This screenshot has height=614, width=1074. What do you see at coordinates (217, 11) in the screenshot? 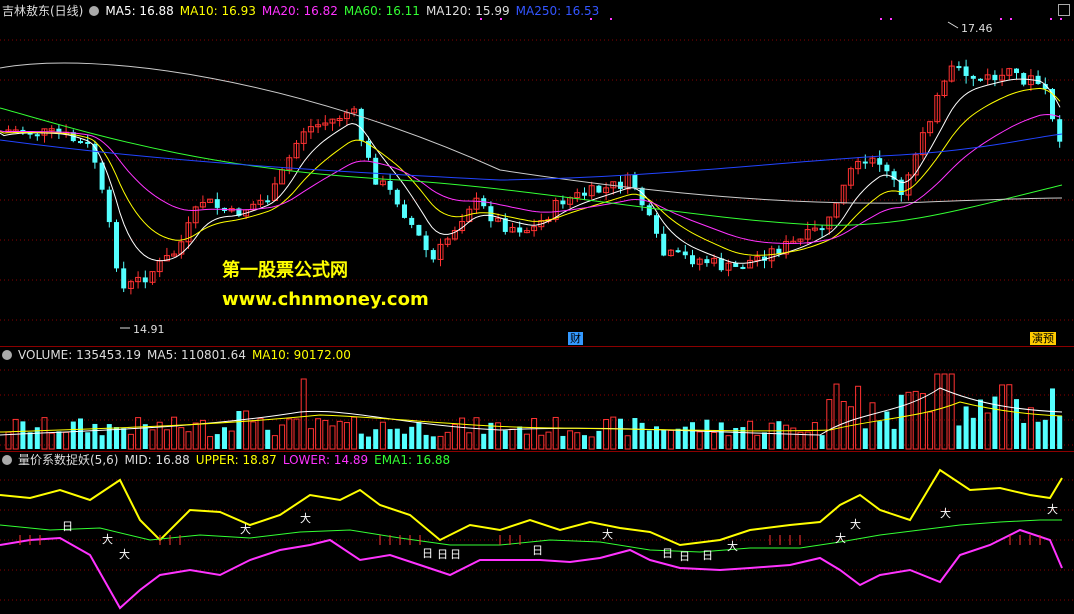
I see `ma10-label: MA10: 16.93` at bounding box center [217, 11].